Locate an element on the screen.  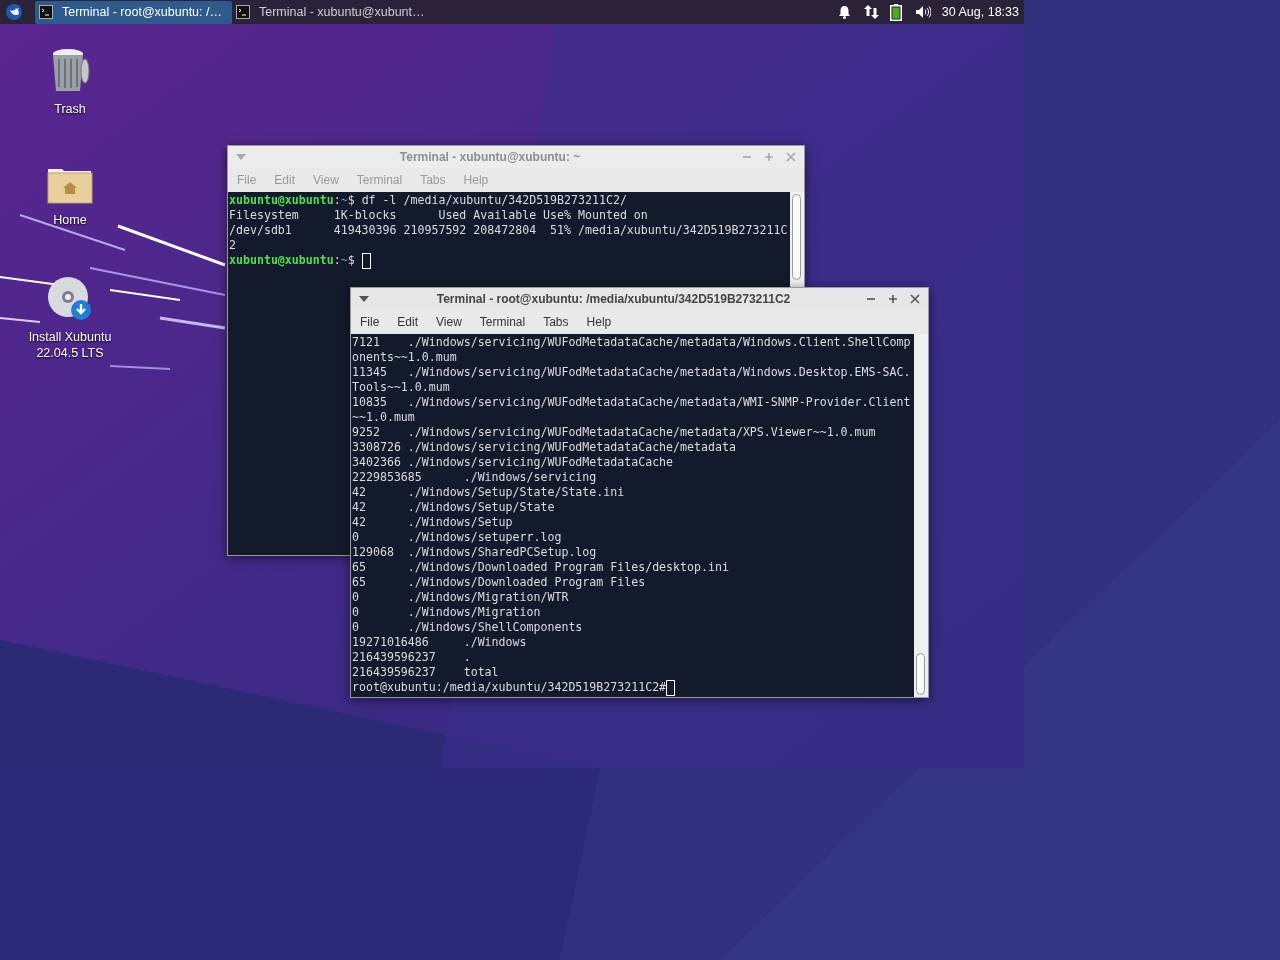
close-icon is located at coordinates (915, 299).